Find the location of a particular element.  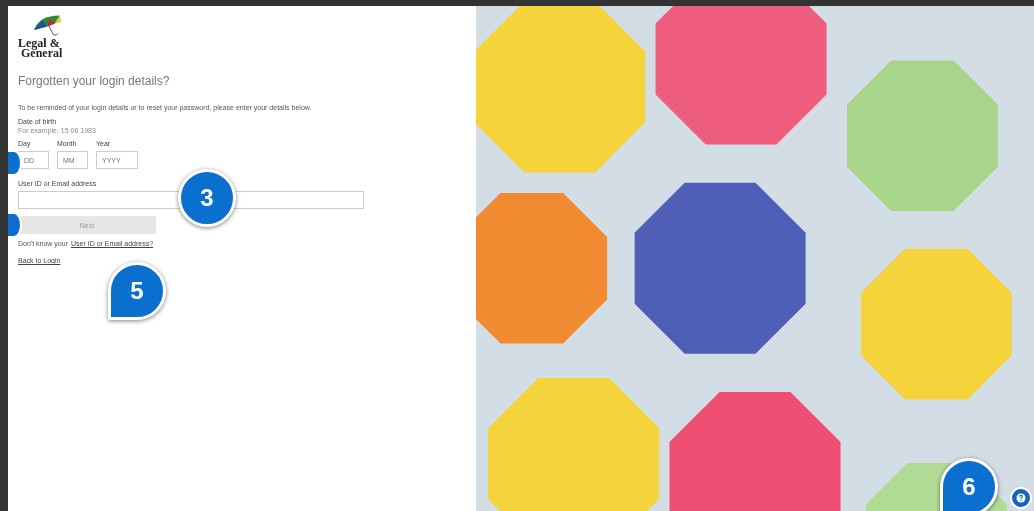

callout-badge: 3 is located at coordinates (207, 198).